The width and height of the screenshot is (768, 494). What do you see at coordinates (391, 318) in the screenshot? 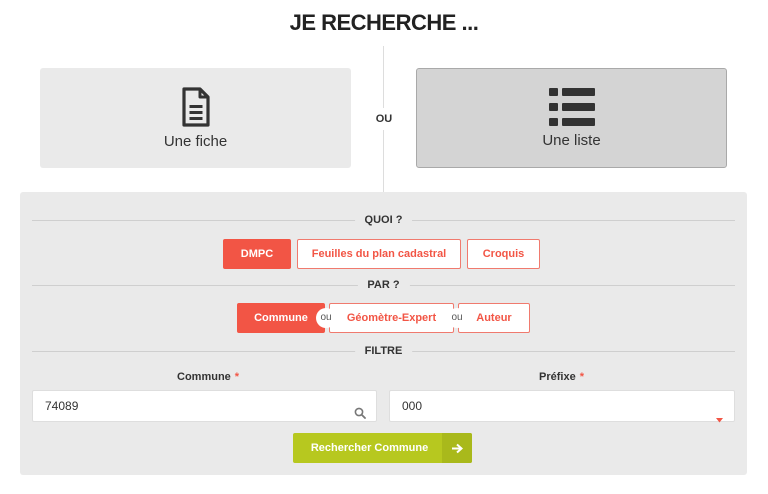
I see `par-option-geometre-expert: Géomètre-Expert` at bounding box center [391, 318].